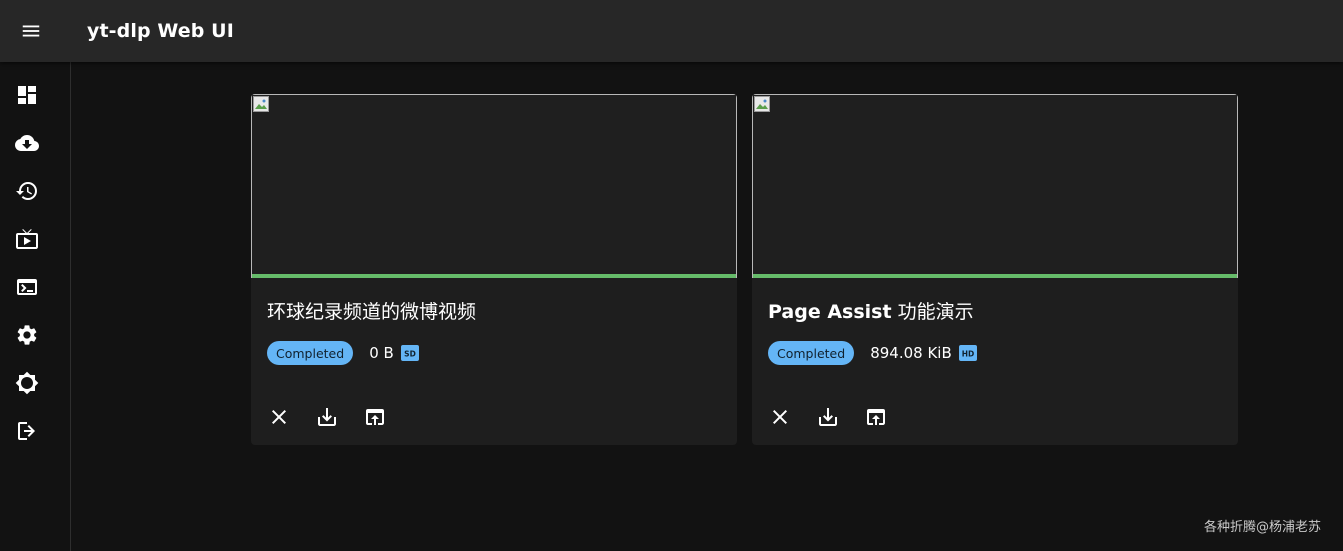  I want to click on sidebar-item-history, so click(35, 191).